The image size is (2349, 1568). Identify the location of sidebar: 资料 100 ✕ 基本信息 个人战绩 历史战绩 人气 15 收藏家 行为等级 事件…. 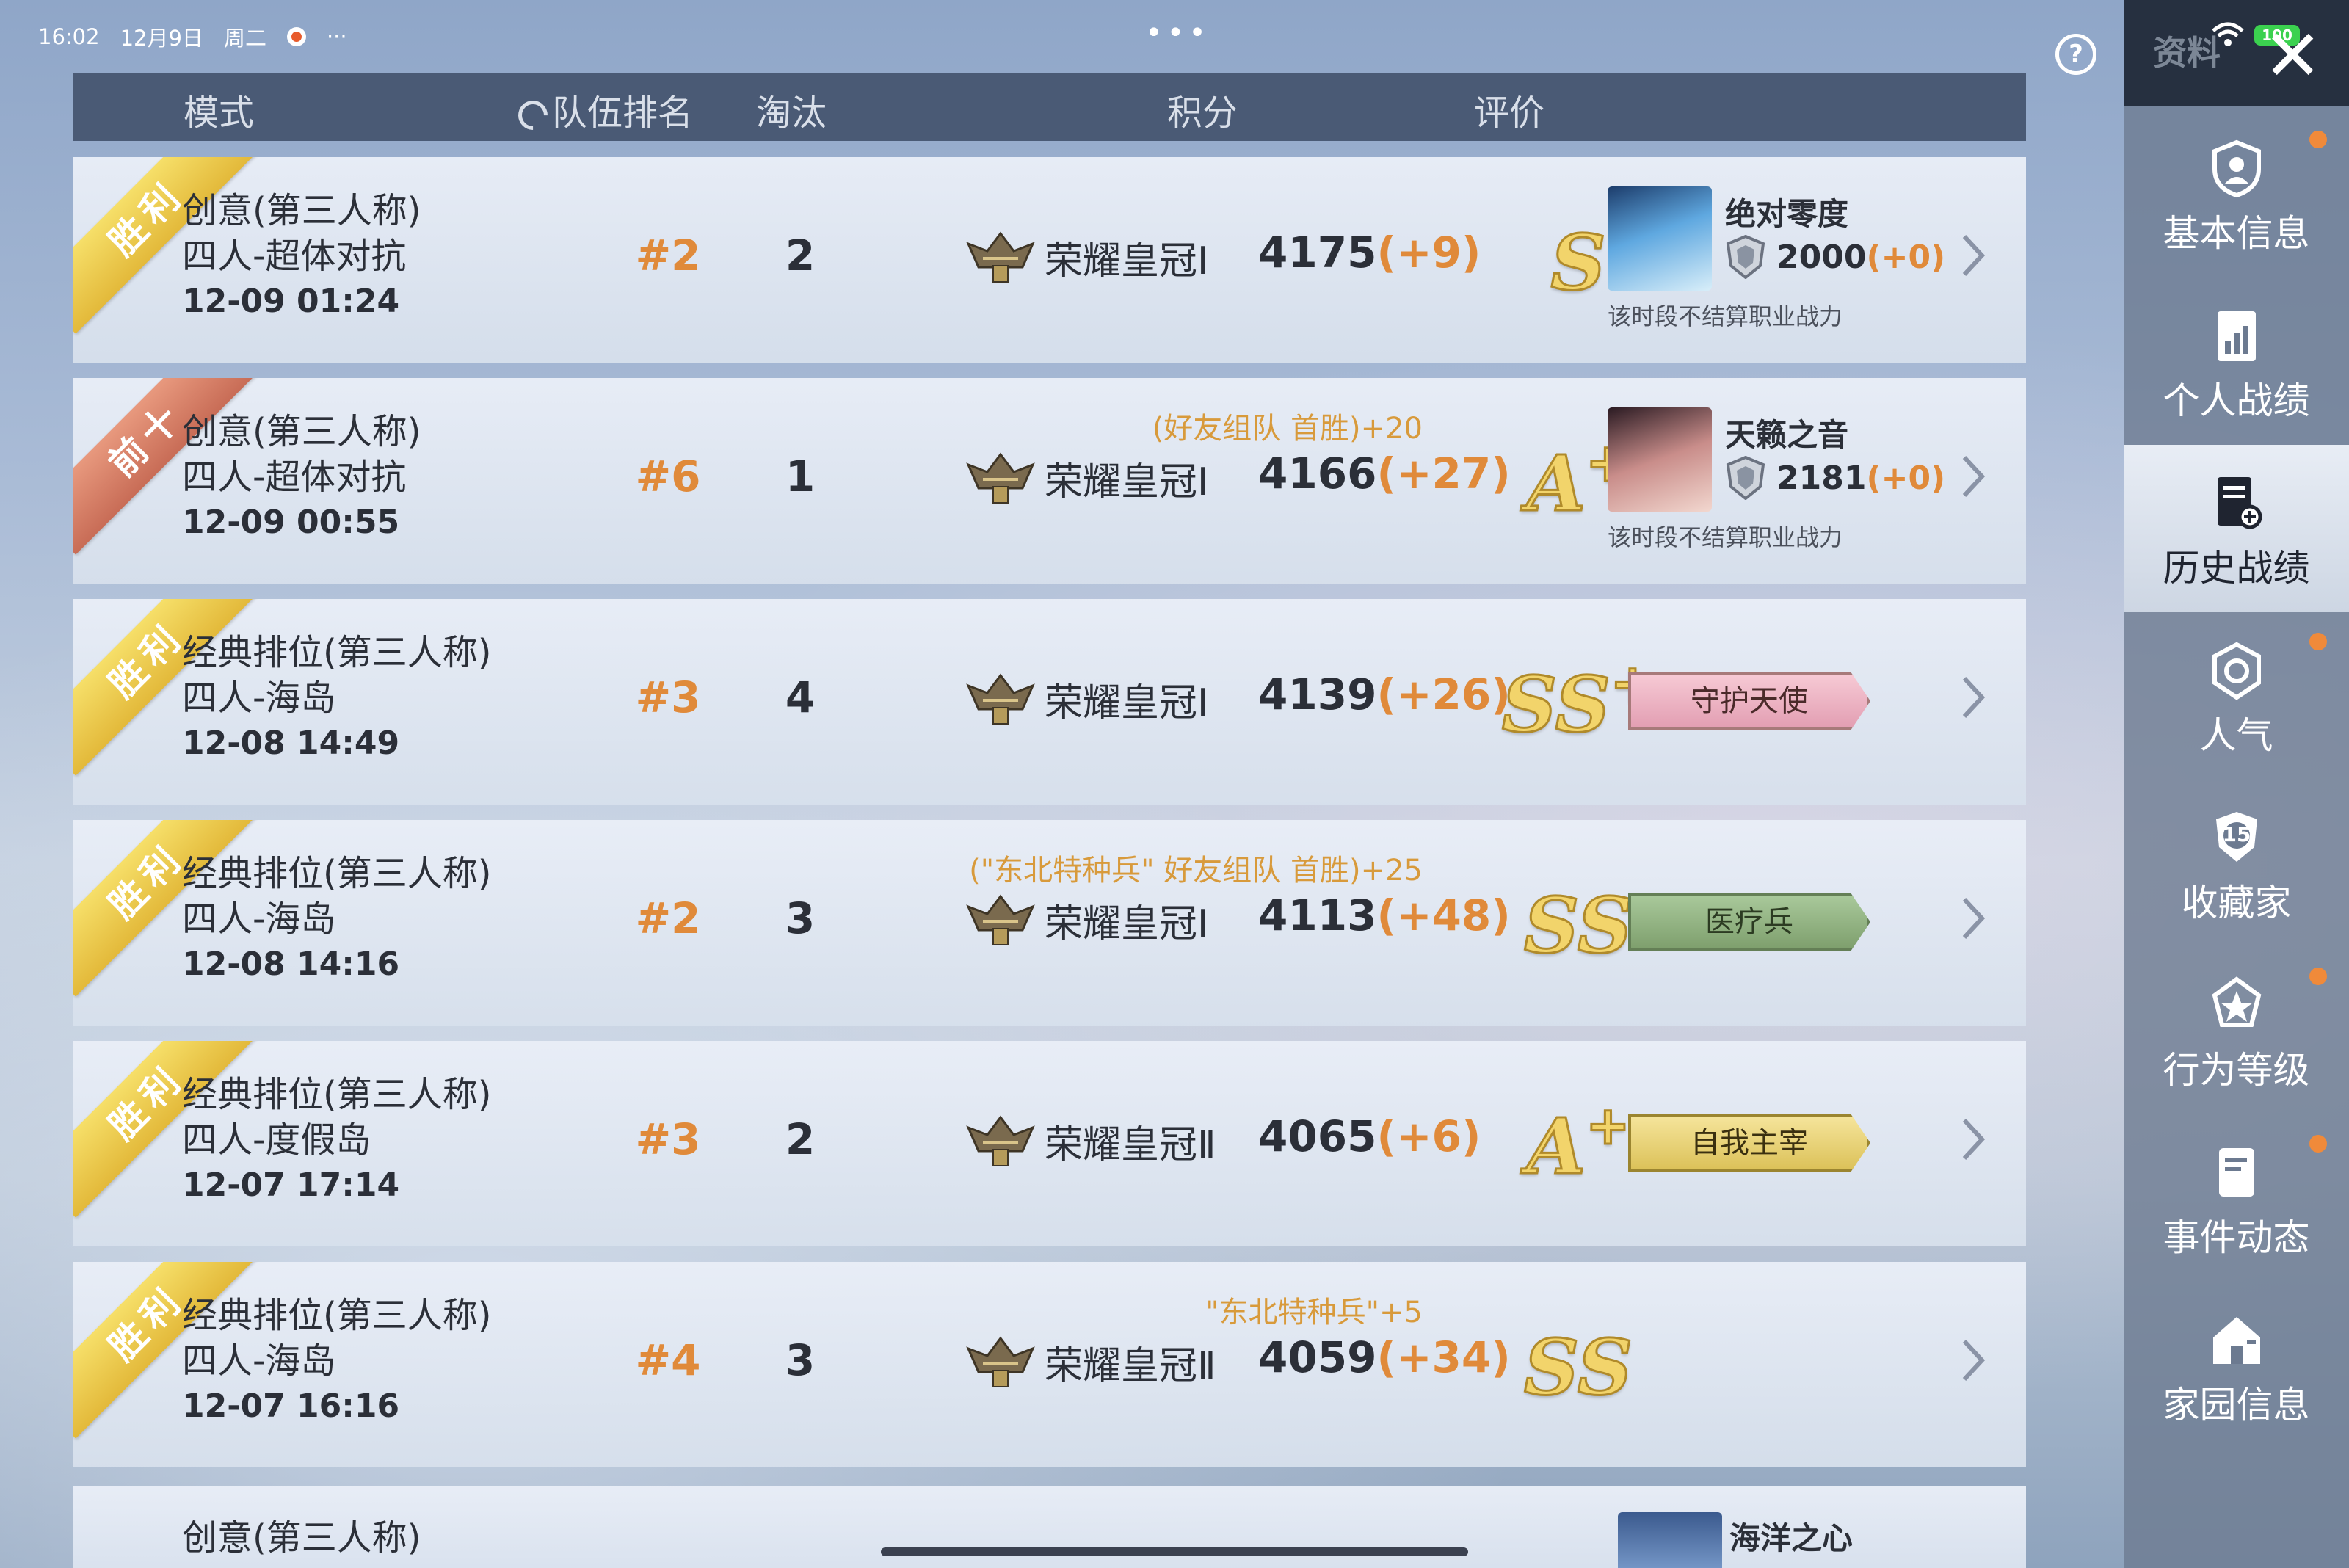
(2236, 784).